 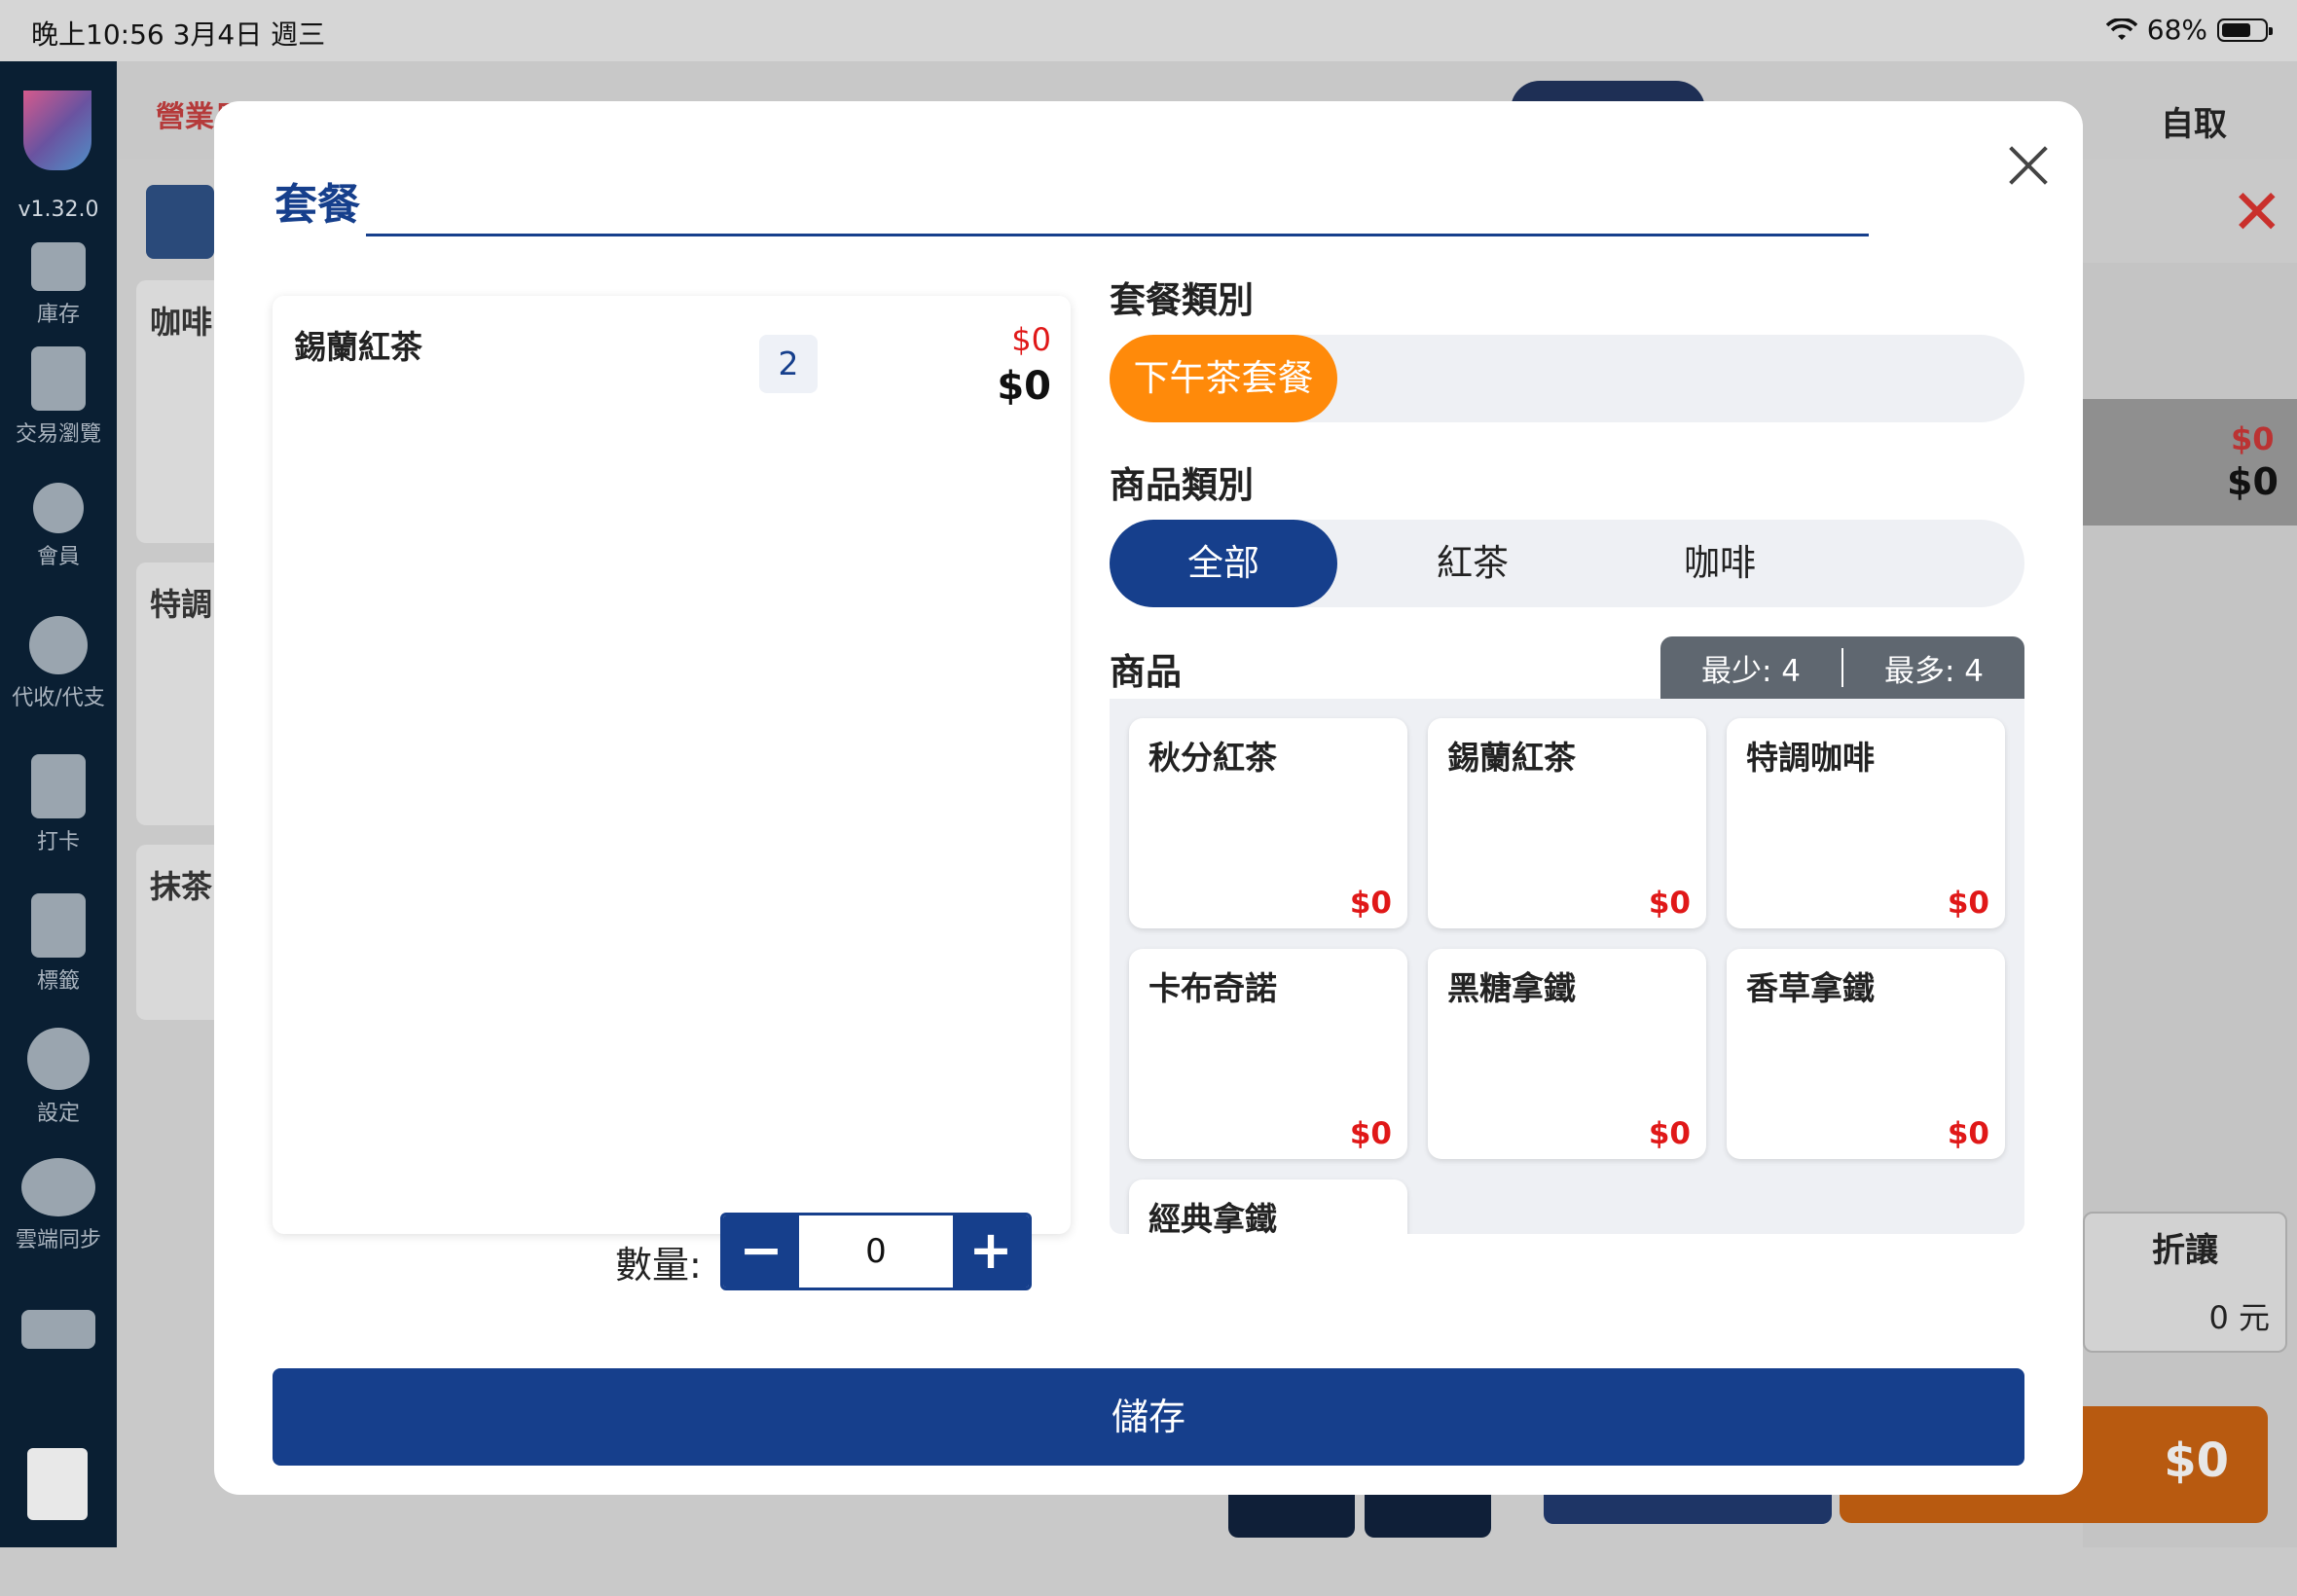 I want to click on order-price: $0, so click(x=2253, y=482).